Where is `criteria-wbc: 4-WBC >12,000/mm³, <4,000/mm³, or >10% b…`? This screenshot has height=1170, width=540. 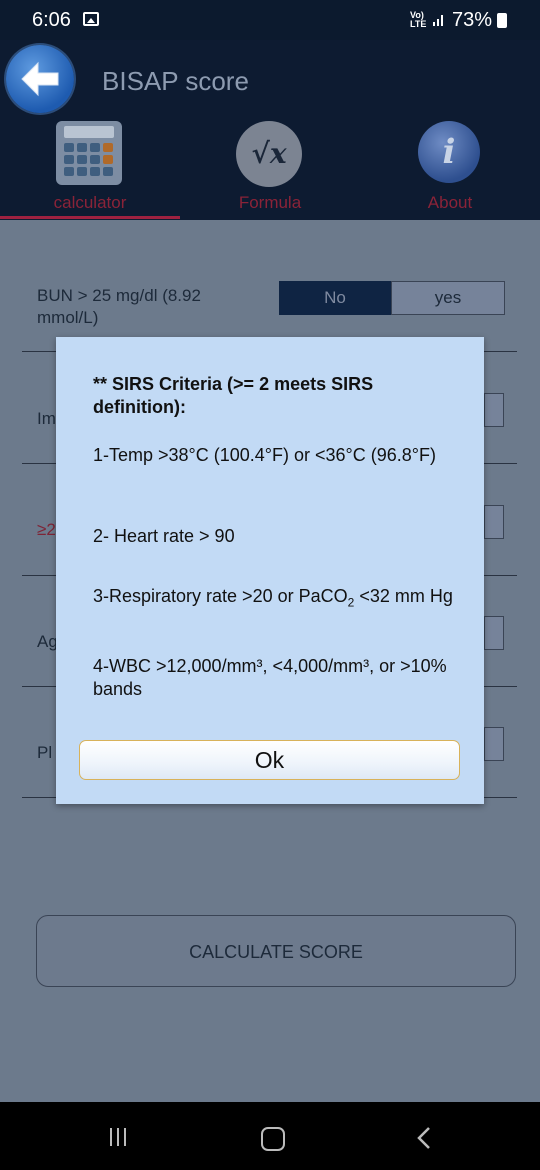
criteria-wbc: 4-WBC >12,000/mm³, <4,000/mm³, or >10% b… is located at coordinates (270, 677).